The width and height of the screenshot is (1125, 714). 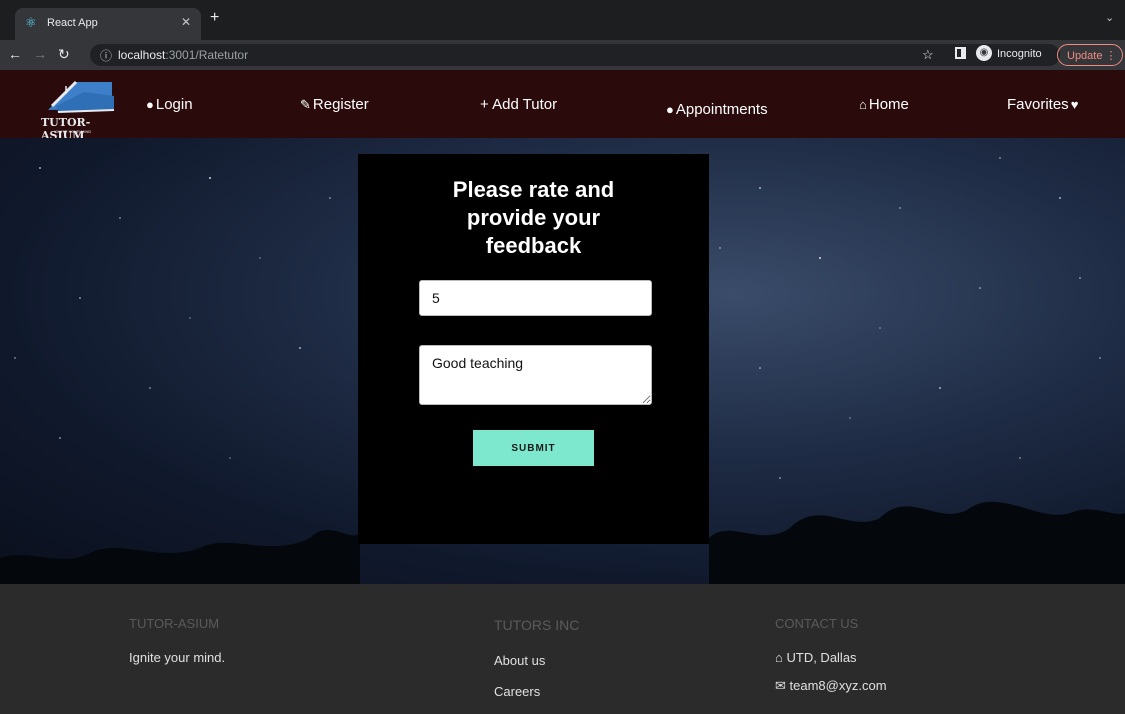 I want to click on footer-email: ✉ team8@xyz.com, so click(x=831, y=686).